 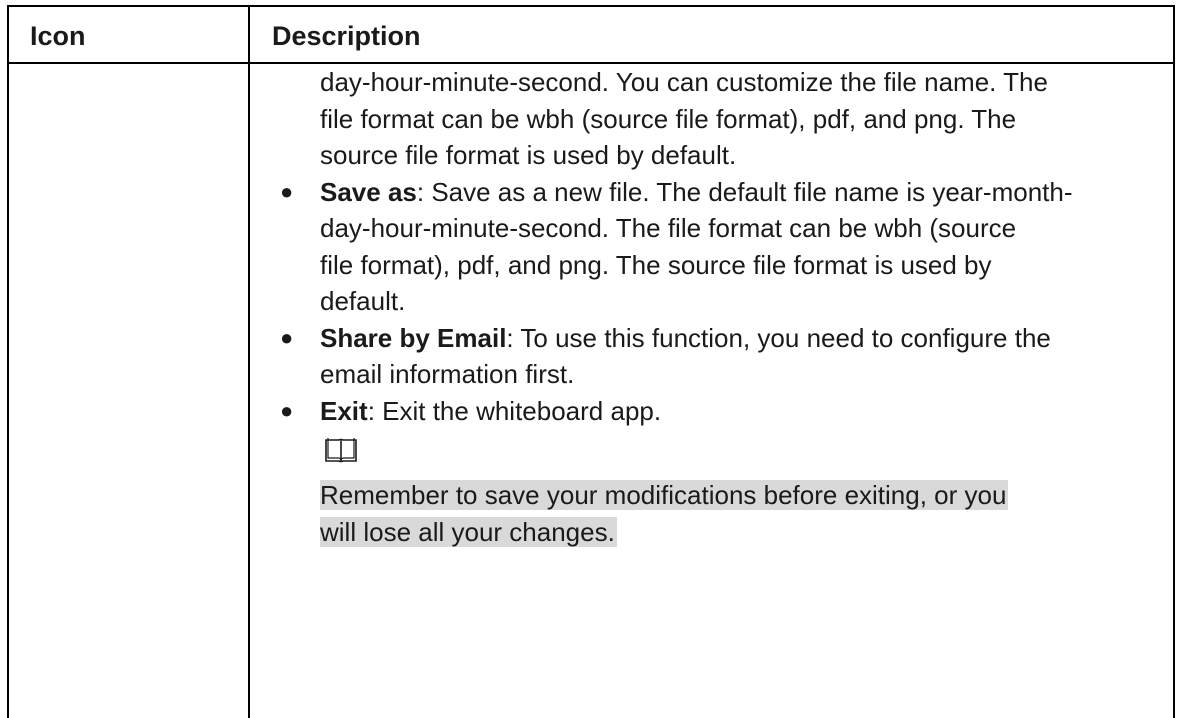 I want to click on header-description-column: Description, so click(x=346, y=36).